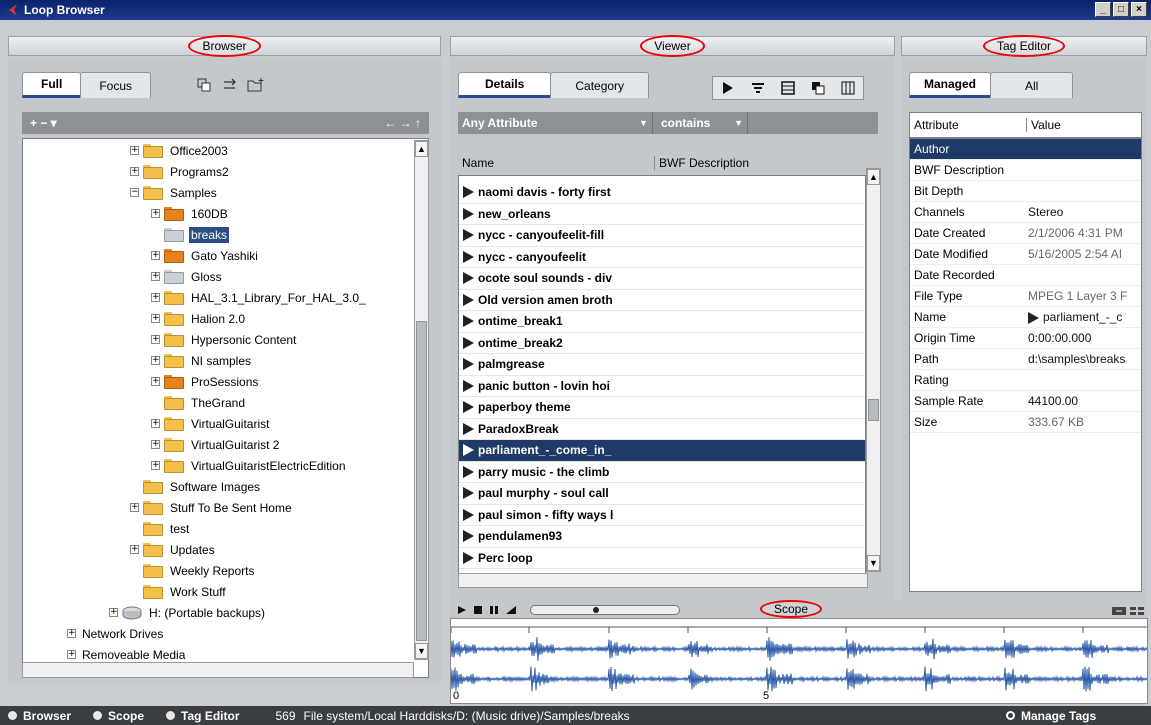  What do you see at coordinates (1025, 212) in the screenshot?
I see `tag-row: Channels Stereo` at bounding box center [1025, 212].